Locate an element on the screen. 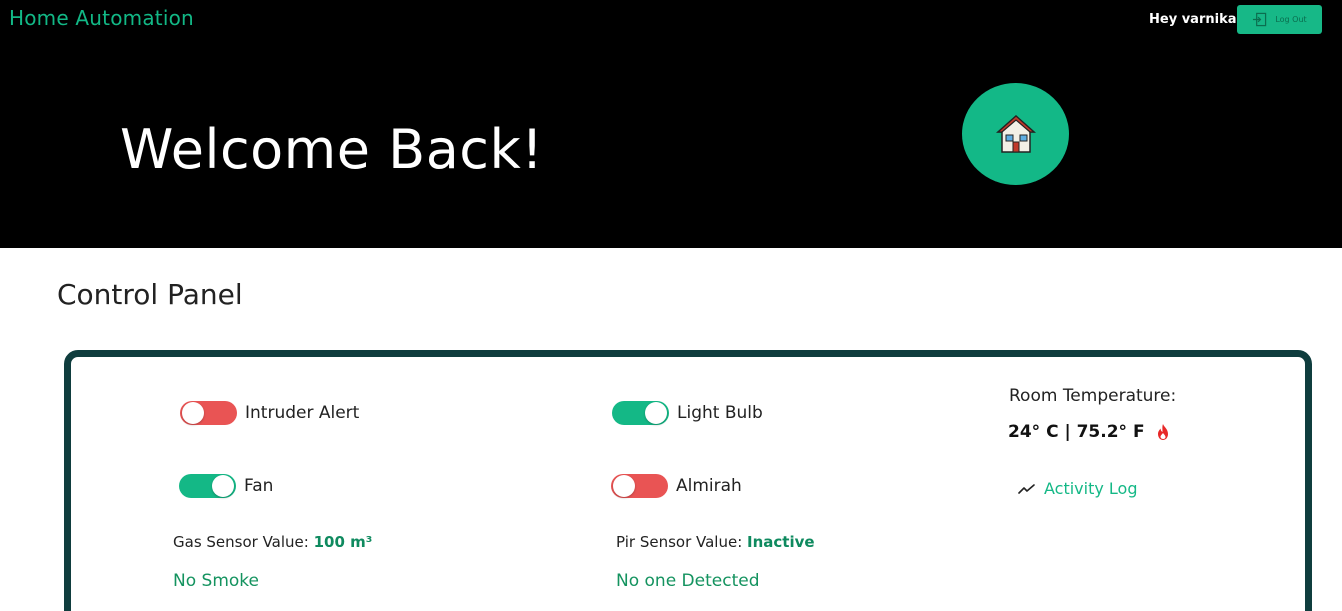 Image resolution: width=1342 pixels, height=611 pixels. toggle-label: Fan is located at coordinates (259, 486).